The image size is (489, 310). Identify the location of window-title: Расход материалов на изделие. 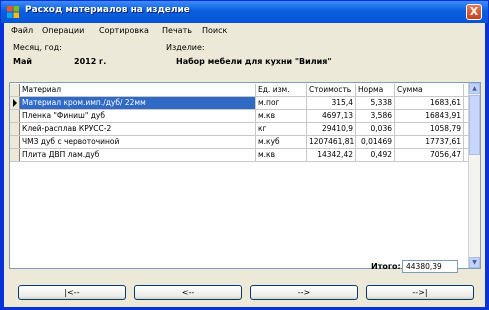
(107, 10).